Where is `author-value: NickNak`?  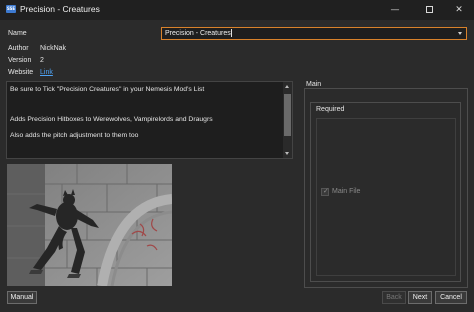 author-value: NickNak is located at coordinates (53, 48).